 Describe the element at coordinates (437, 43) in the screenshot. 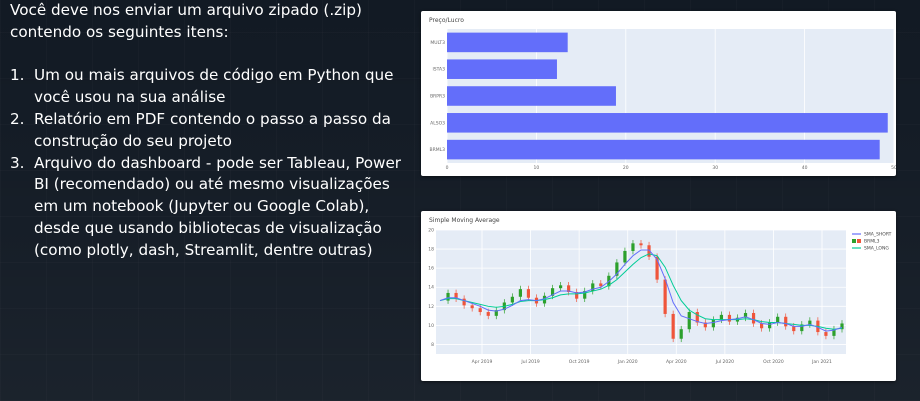

I see `y-tick-label: MULT3` at that location.